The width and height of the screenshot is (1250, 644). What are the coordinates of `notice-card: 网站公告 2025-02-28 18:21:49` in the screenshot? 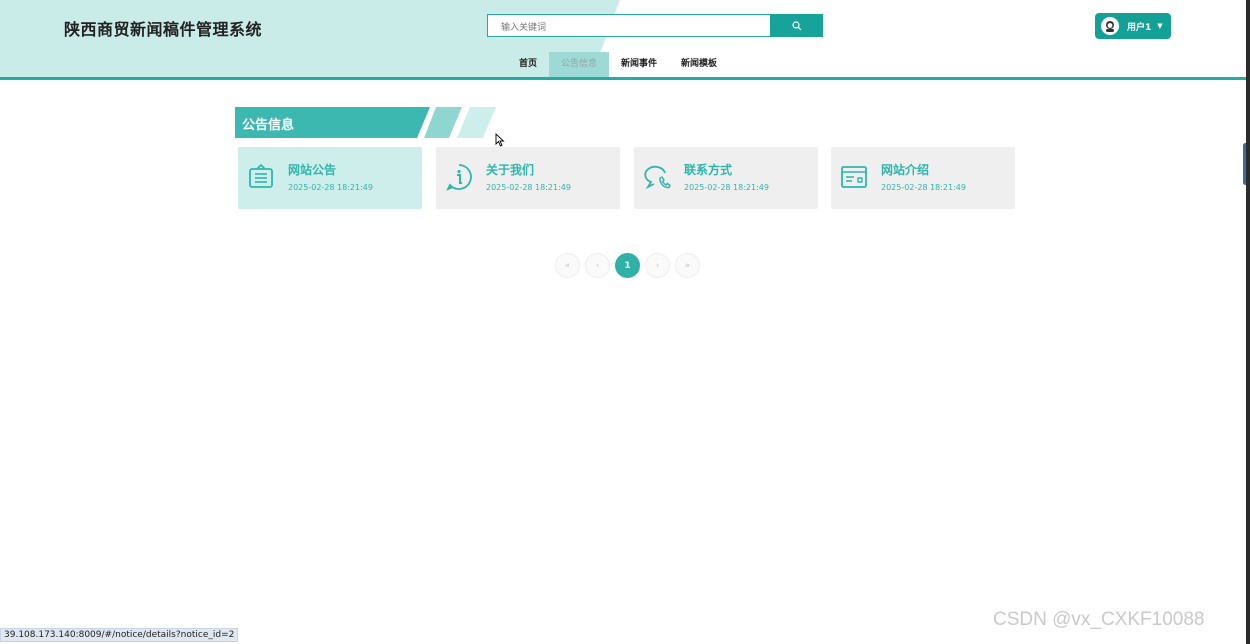 It's located at (330, 178).